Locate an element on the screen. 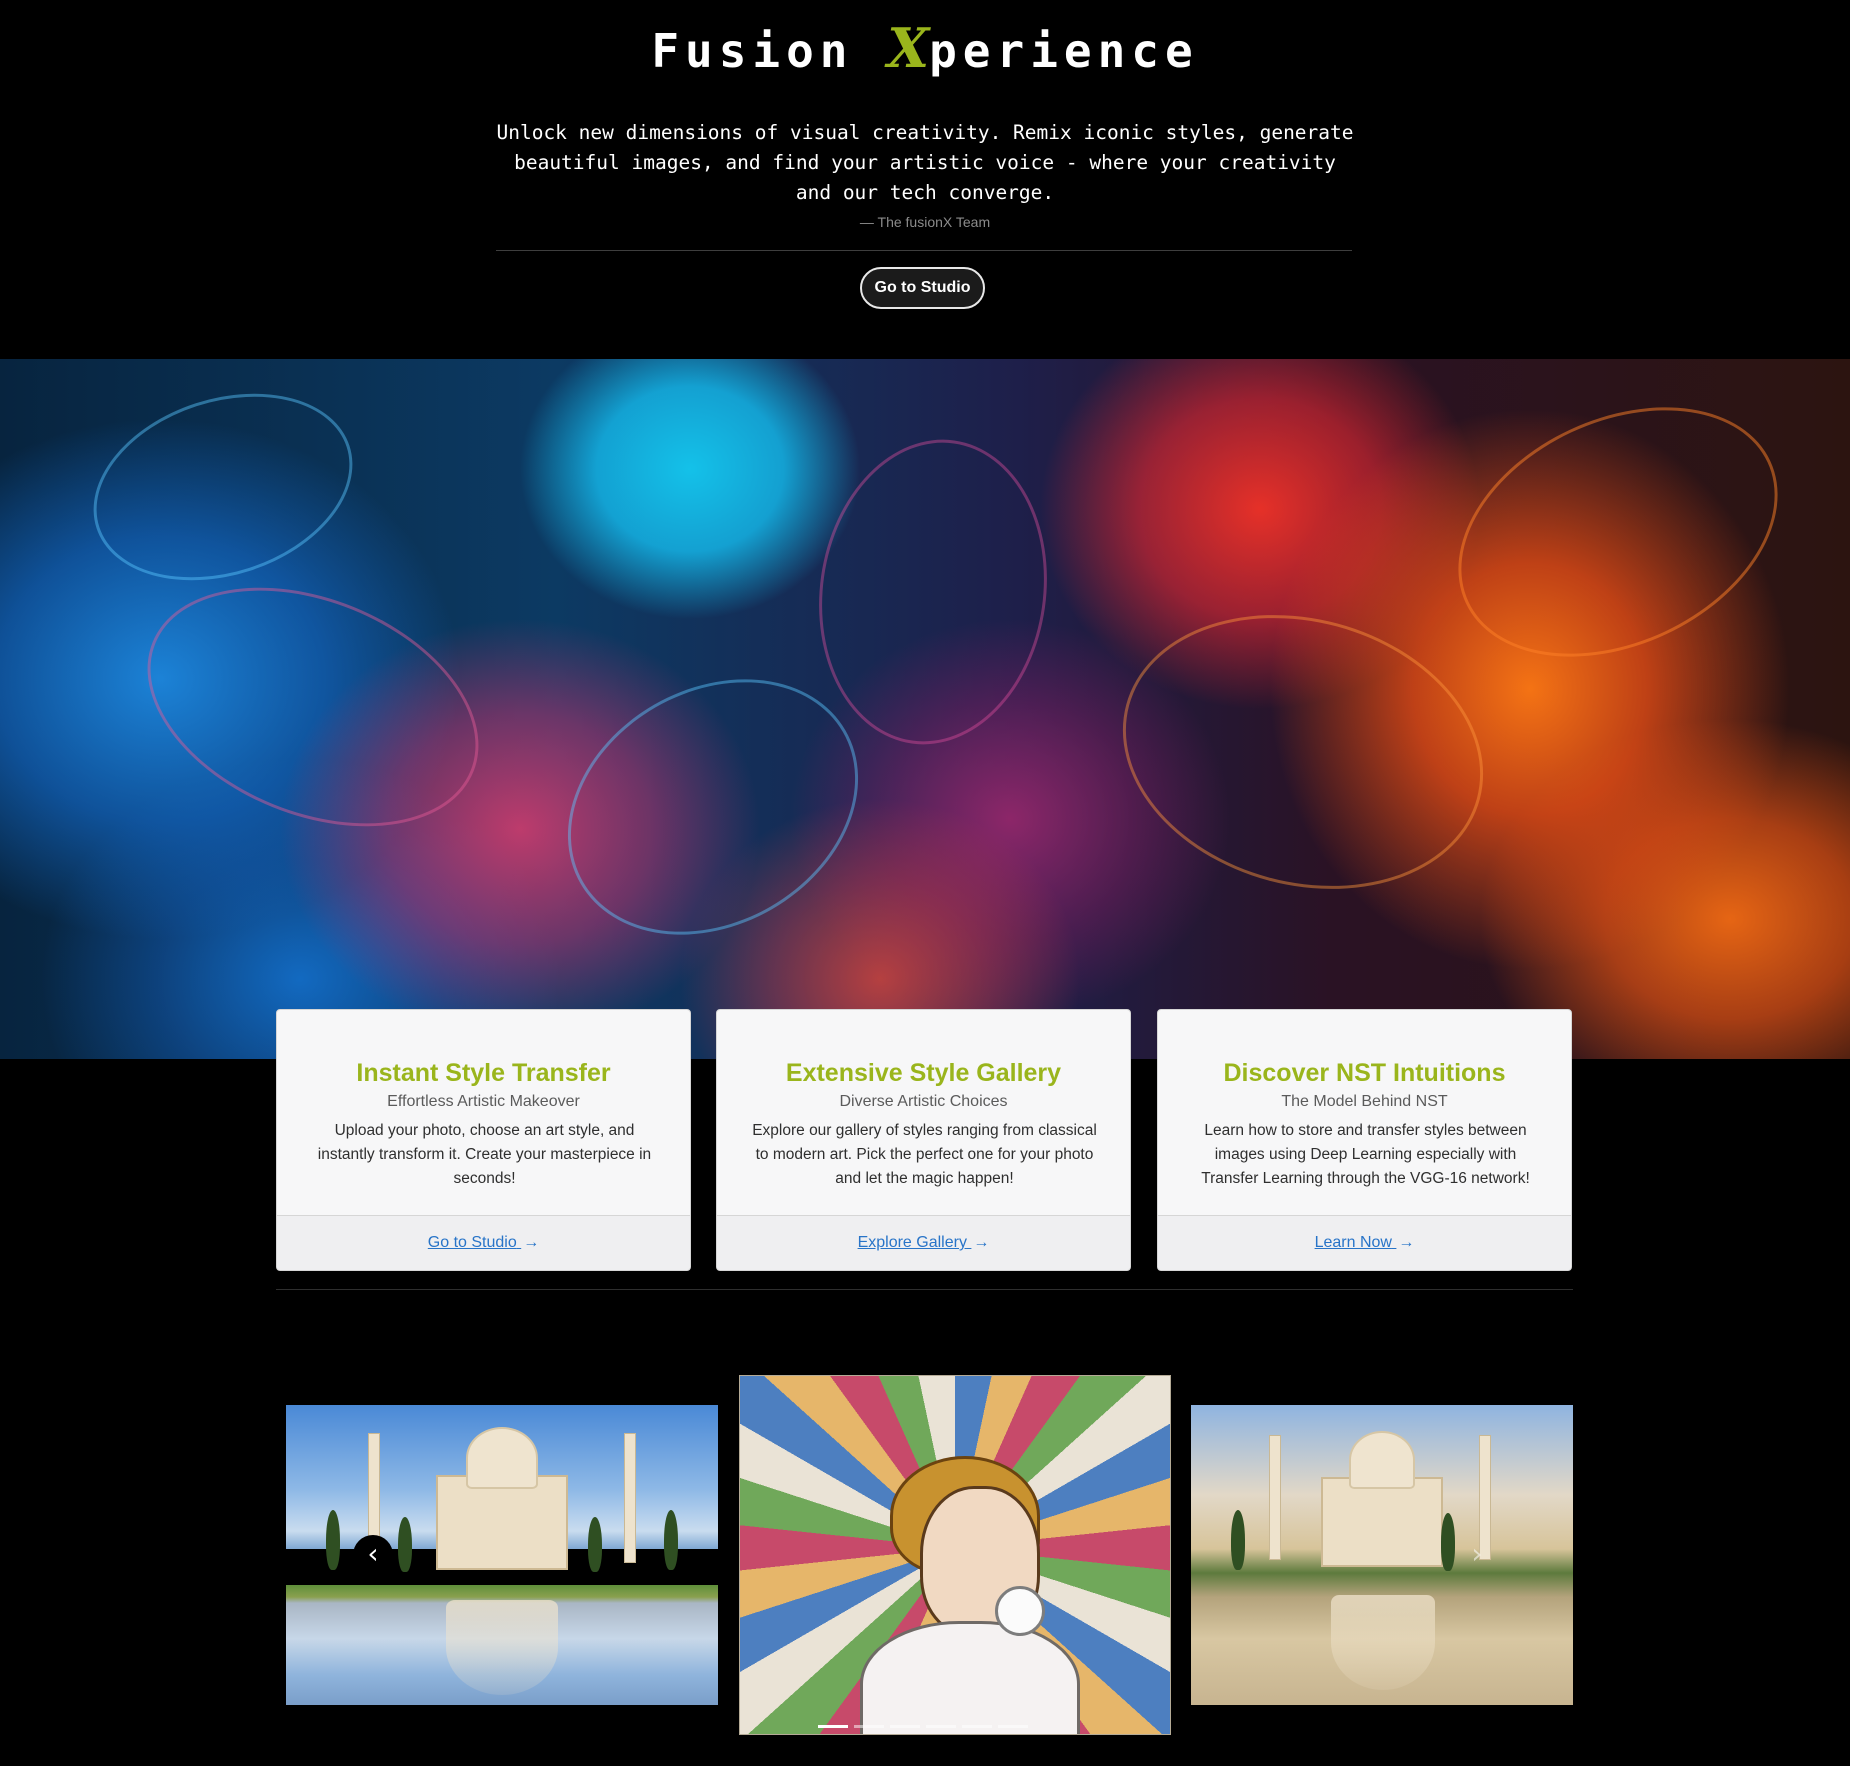  learn-now-link: Learn Now → is located at coordinates (1365, 1243).